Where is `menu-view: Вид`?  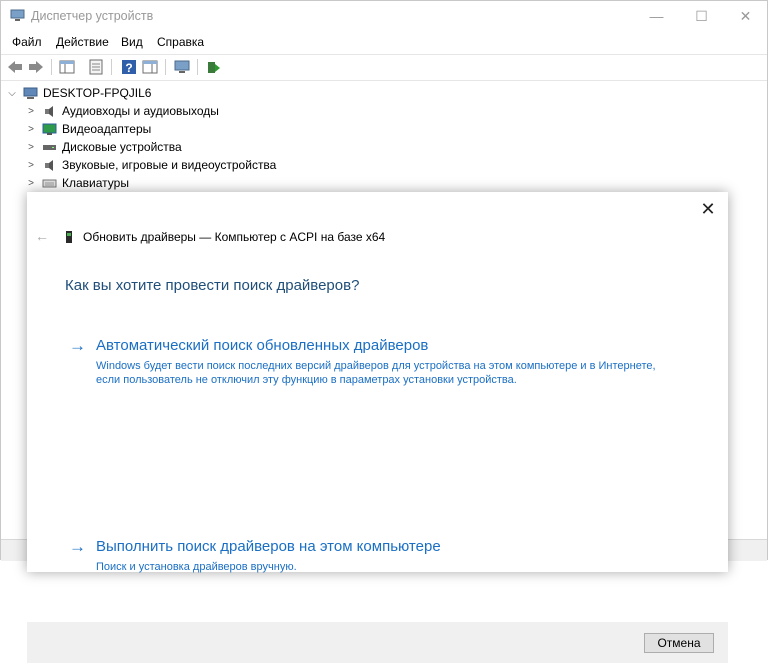
menu-view: Вид is located at coordinates (132, 42).